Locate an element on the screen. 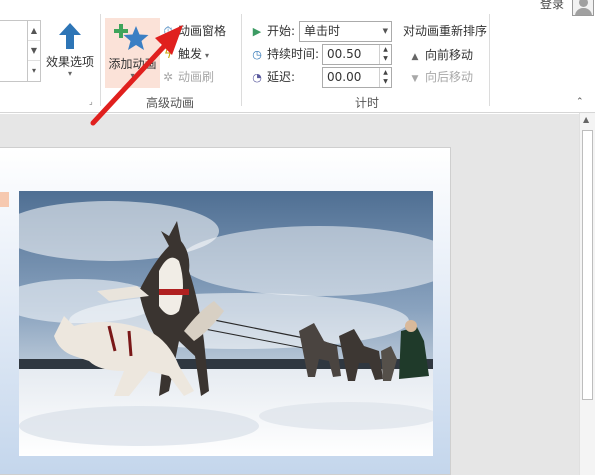 The width and height of the screenshot is (595, 475). scroll-thumb is located at coordinates (587, 265).